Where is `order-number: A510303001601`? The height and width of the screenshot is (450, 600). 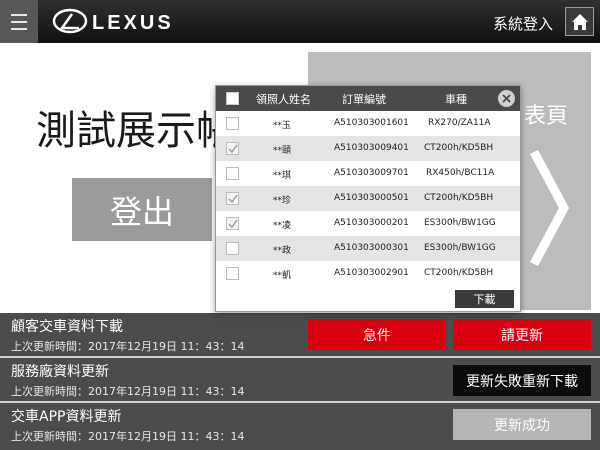
order-number: A510303001601 is located at coordinates (371, 123).